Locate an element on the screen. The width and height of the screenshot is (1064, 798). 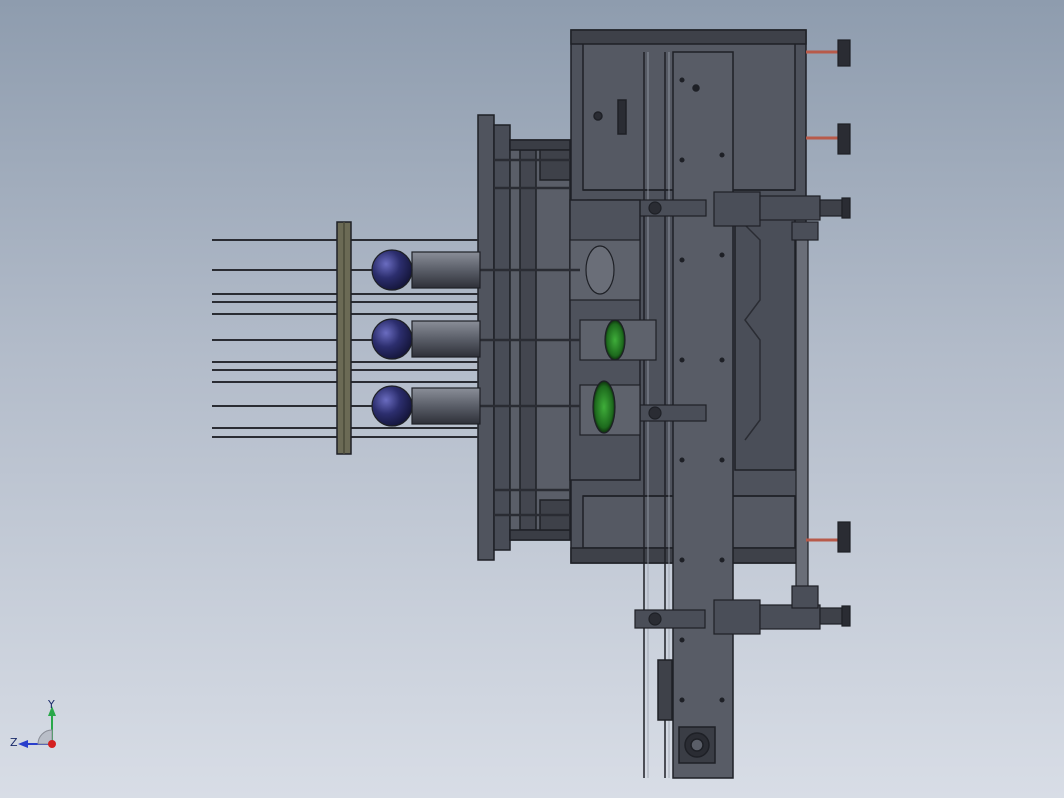
y-axis-label: Y is located at coordinates (51, 704).